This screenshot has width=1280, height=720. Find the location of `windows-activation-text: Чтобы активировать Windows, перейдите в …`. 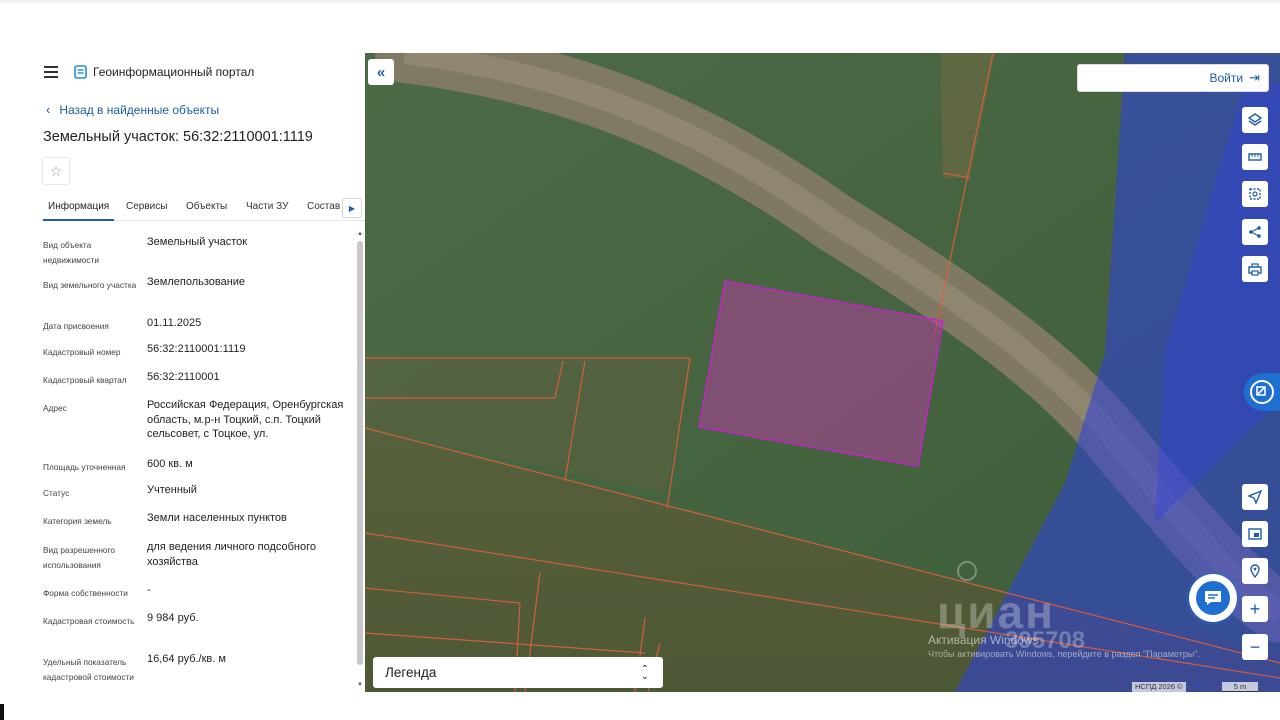

windows-activation-text: Чтобы активировать Windows, перейдите в … is located at coordinates (1064, 654).